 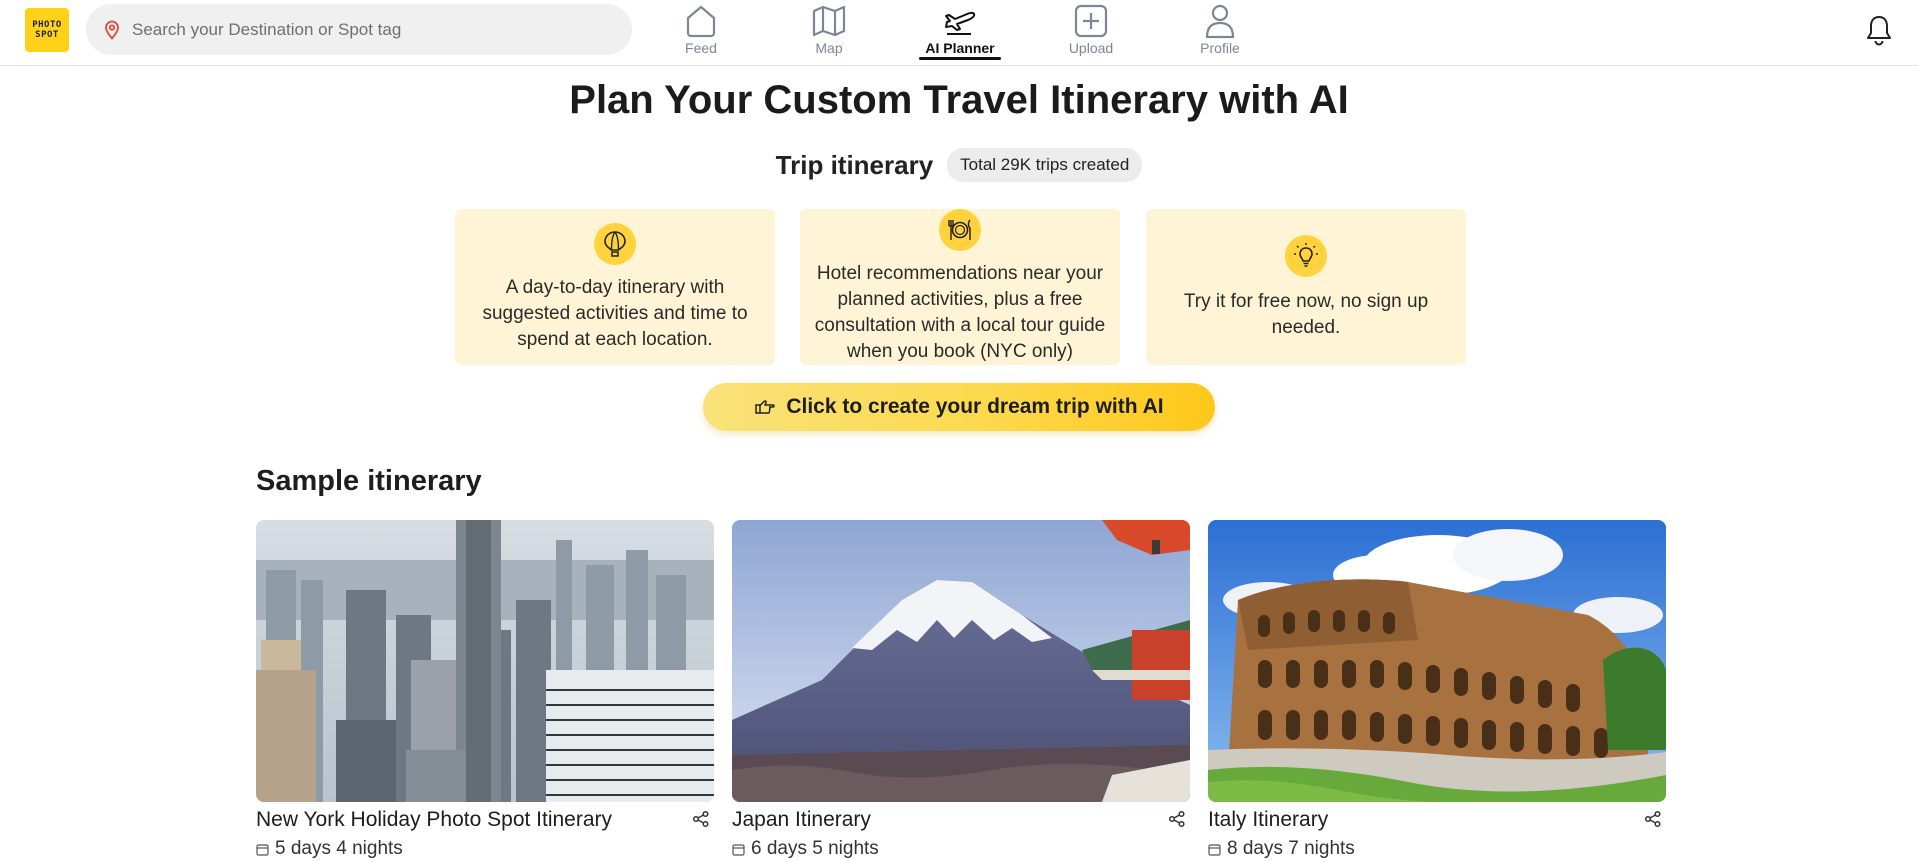 What do you see at coordinates (1091, 48) in the screenshot?
I see `nav-upload-label: Upload` at bounding box center [1091, 48].